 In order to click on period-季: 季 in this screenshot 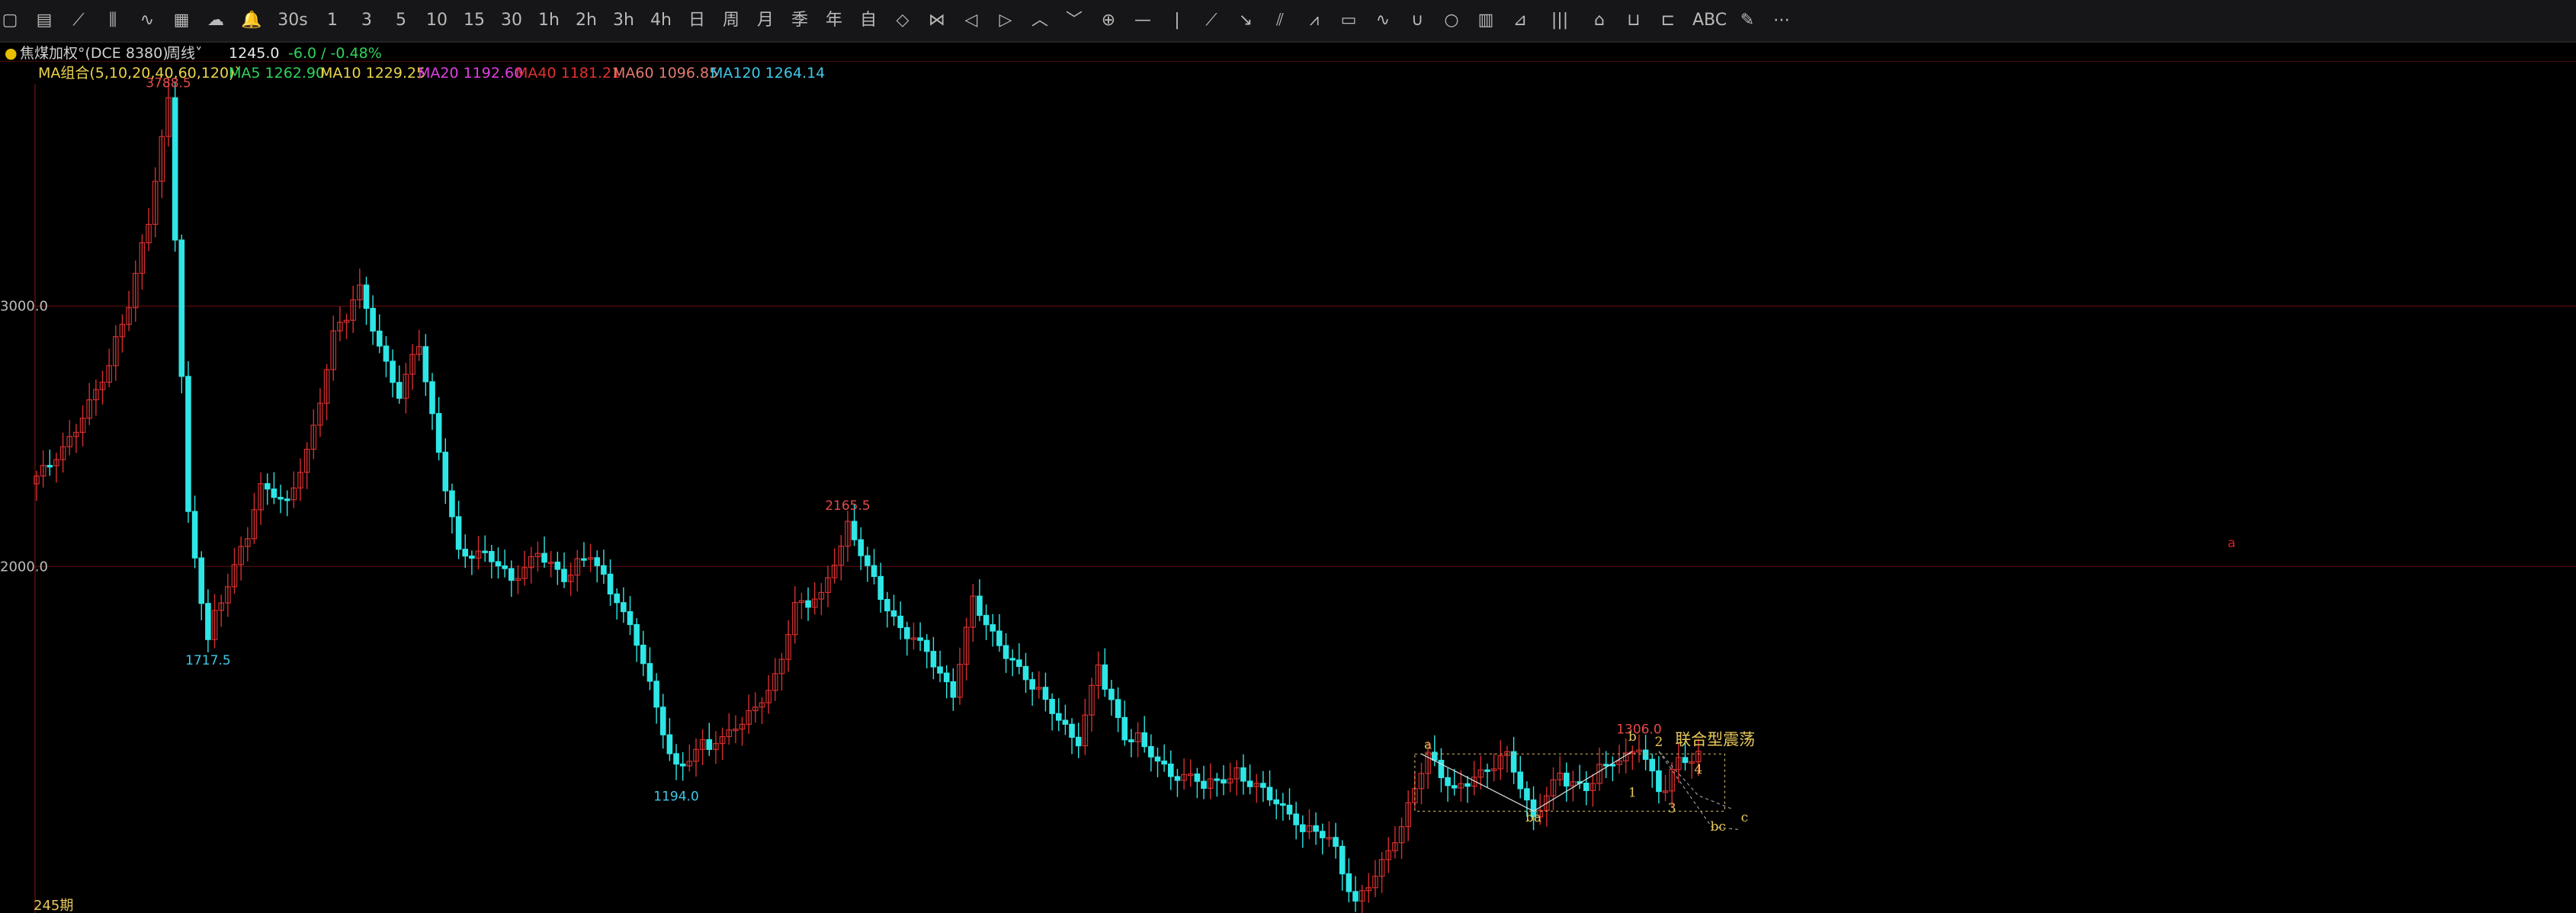, I will do `click(800, 21)`.